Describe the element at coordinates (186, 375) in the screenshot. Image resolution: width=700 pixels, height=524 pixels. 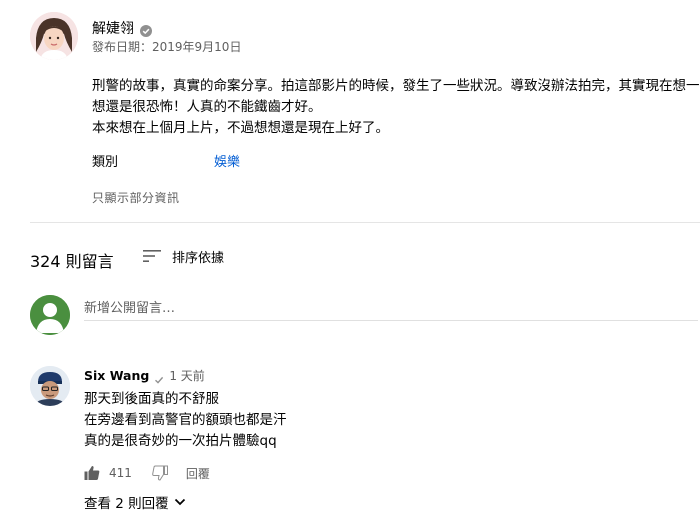
I see `comment-timestamp: 1 天前` at that location.